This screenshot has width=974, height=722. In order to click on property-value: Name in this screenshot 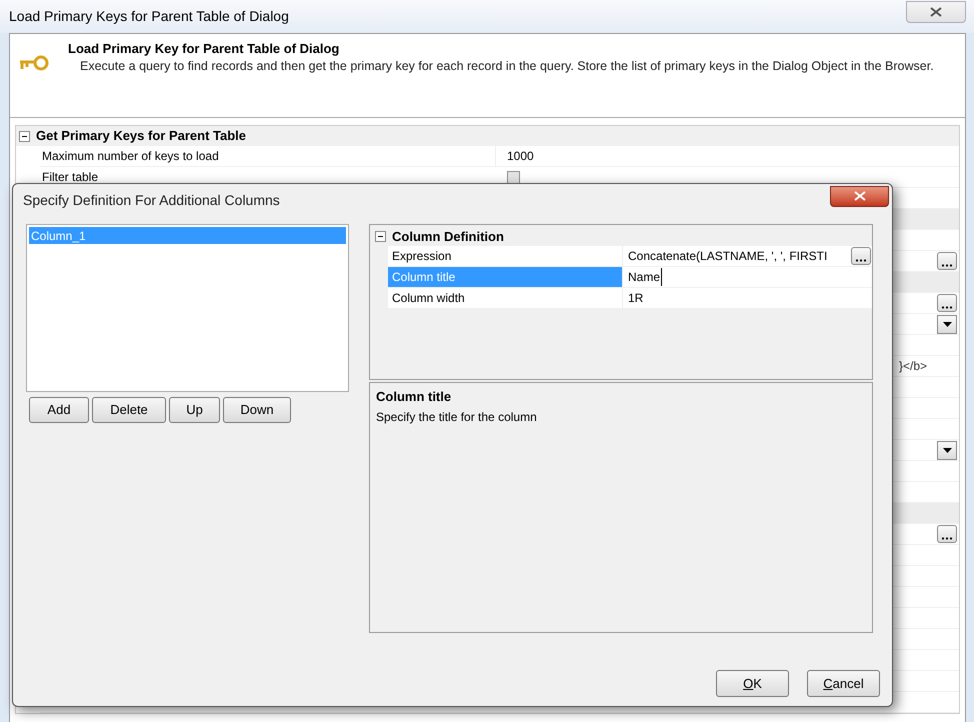, I will do `click(645, 277)`.